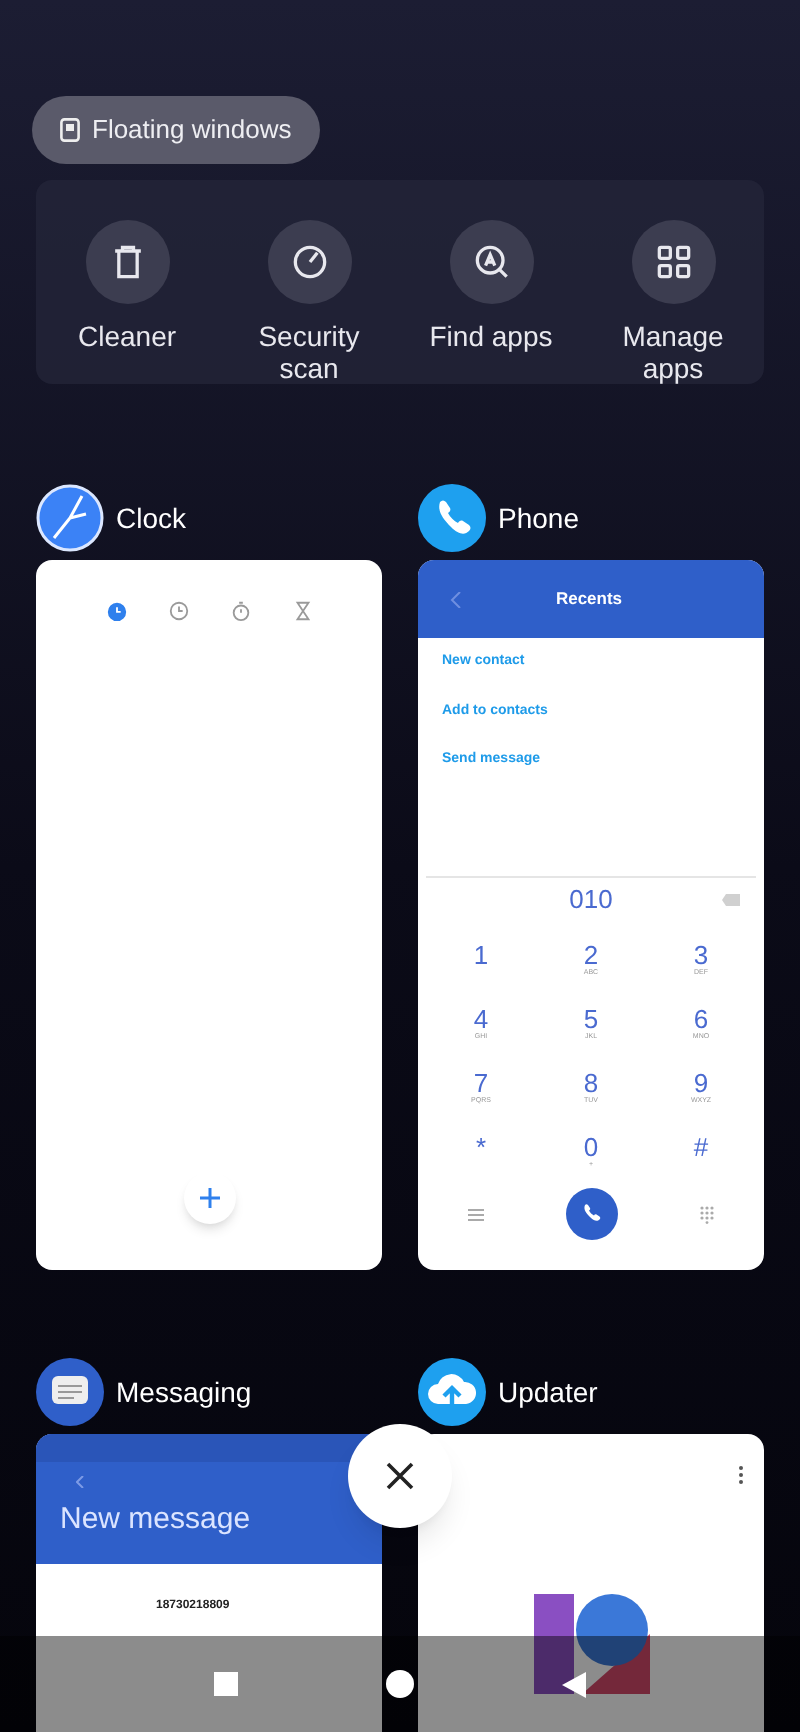 The width and height of the screenshot is (800, 1732). Describe the element at coordinates (741, 1475) in the screenshot. I see `more-icon` at that location.